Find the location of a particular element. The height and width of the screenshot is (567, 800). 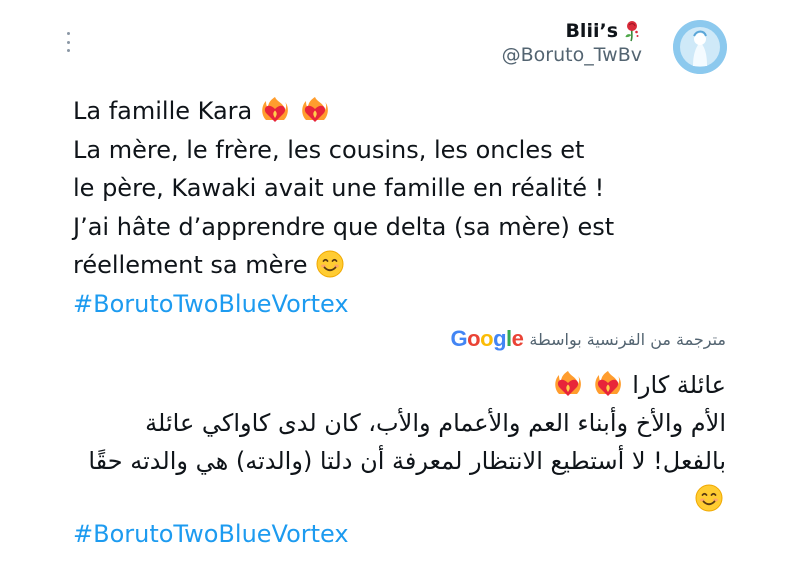

translation-attribution: مترجمة من الفرنسية بواسطة Google is located at coordinates (588, 339).